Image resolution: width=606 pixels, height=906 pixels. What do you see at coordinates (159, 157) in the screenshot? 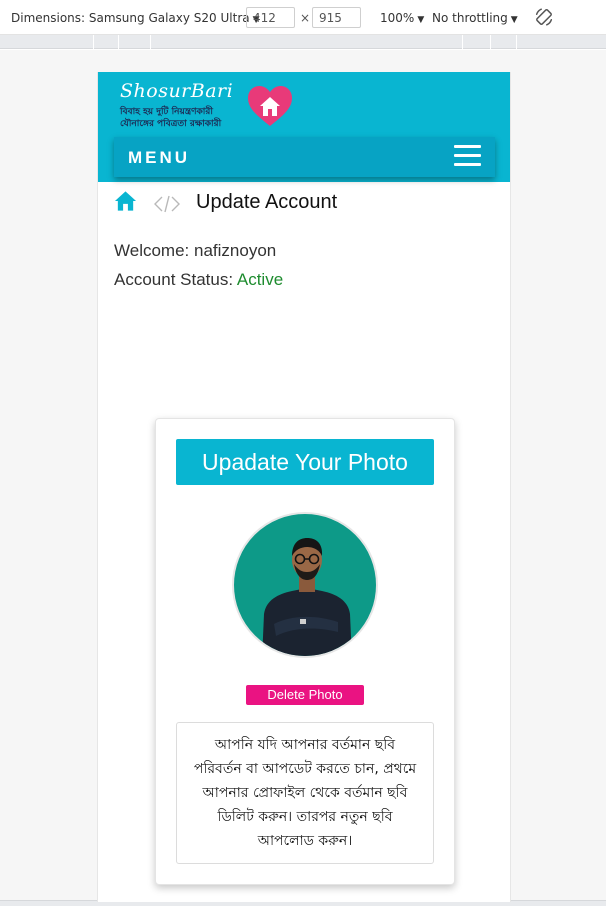
I see `menu-label: MENU` at bounding box center [159, 157].